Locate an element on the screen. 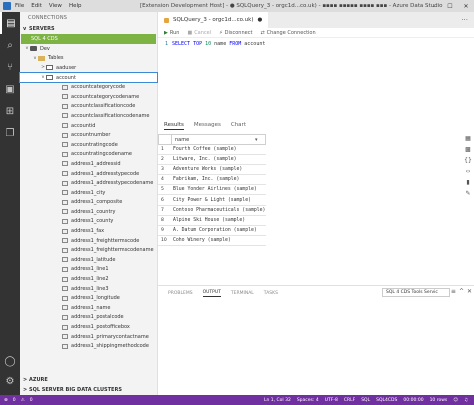  tree-item-column: address1_postofficebox is located at coordinates (88, 327).